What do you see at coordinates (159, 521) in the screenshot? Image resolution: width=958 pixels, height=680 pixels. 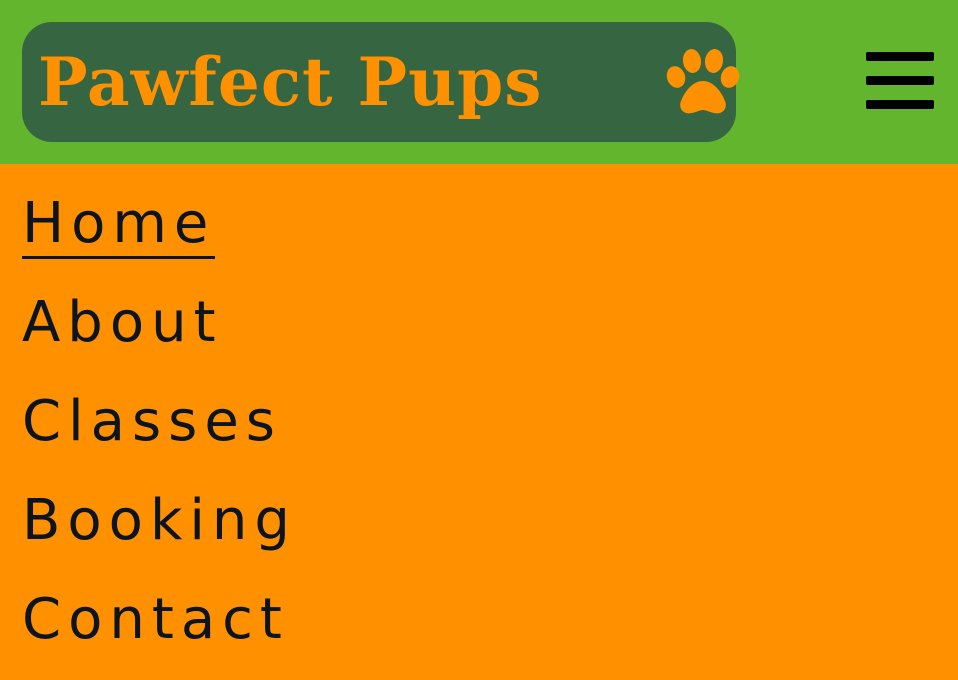 I see `nav-item-booking: Booking` at bounding box center [159, 521].